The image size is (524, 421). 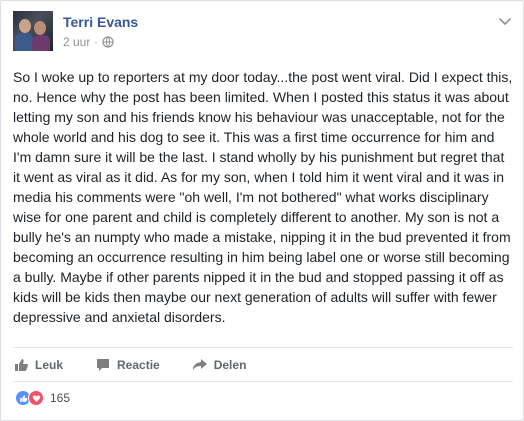 What do you see at coordinates (505, 21) in the screenshot?
I see `chevron-down-icon` at bounding box center [505, 21].